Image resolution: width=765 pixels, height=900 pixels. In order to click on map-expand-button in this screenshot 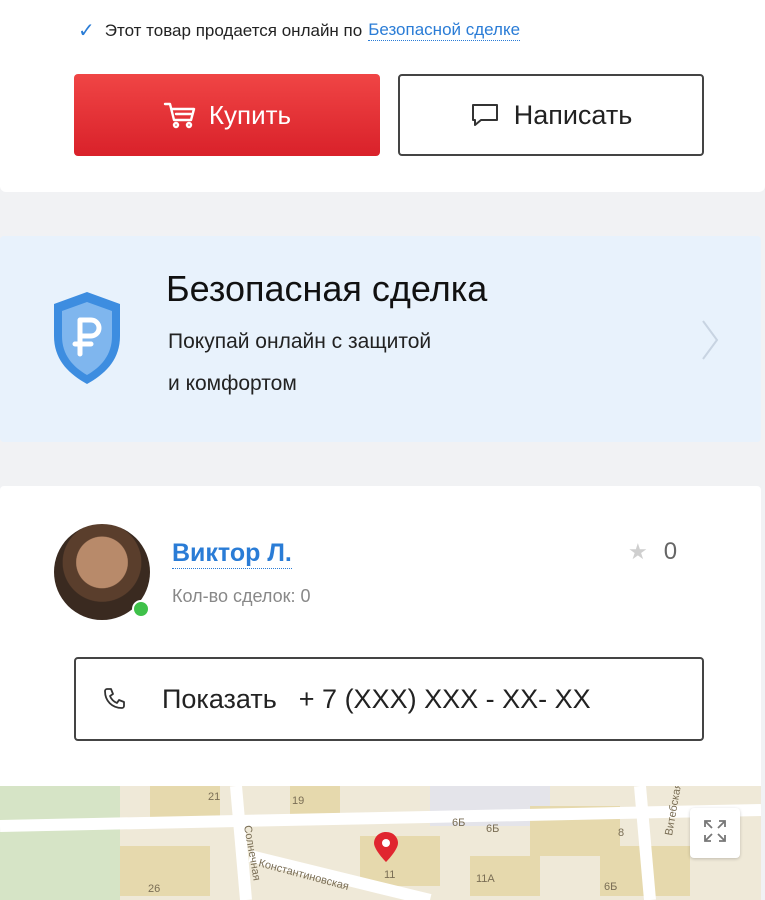, I will do `click(715, 833)`.